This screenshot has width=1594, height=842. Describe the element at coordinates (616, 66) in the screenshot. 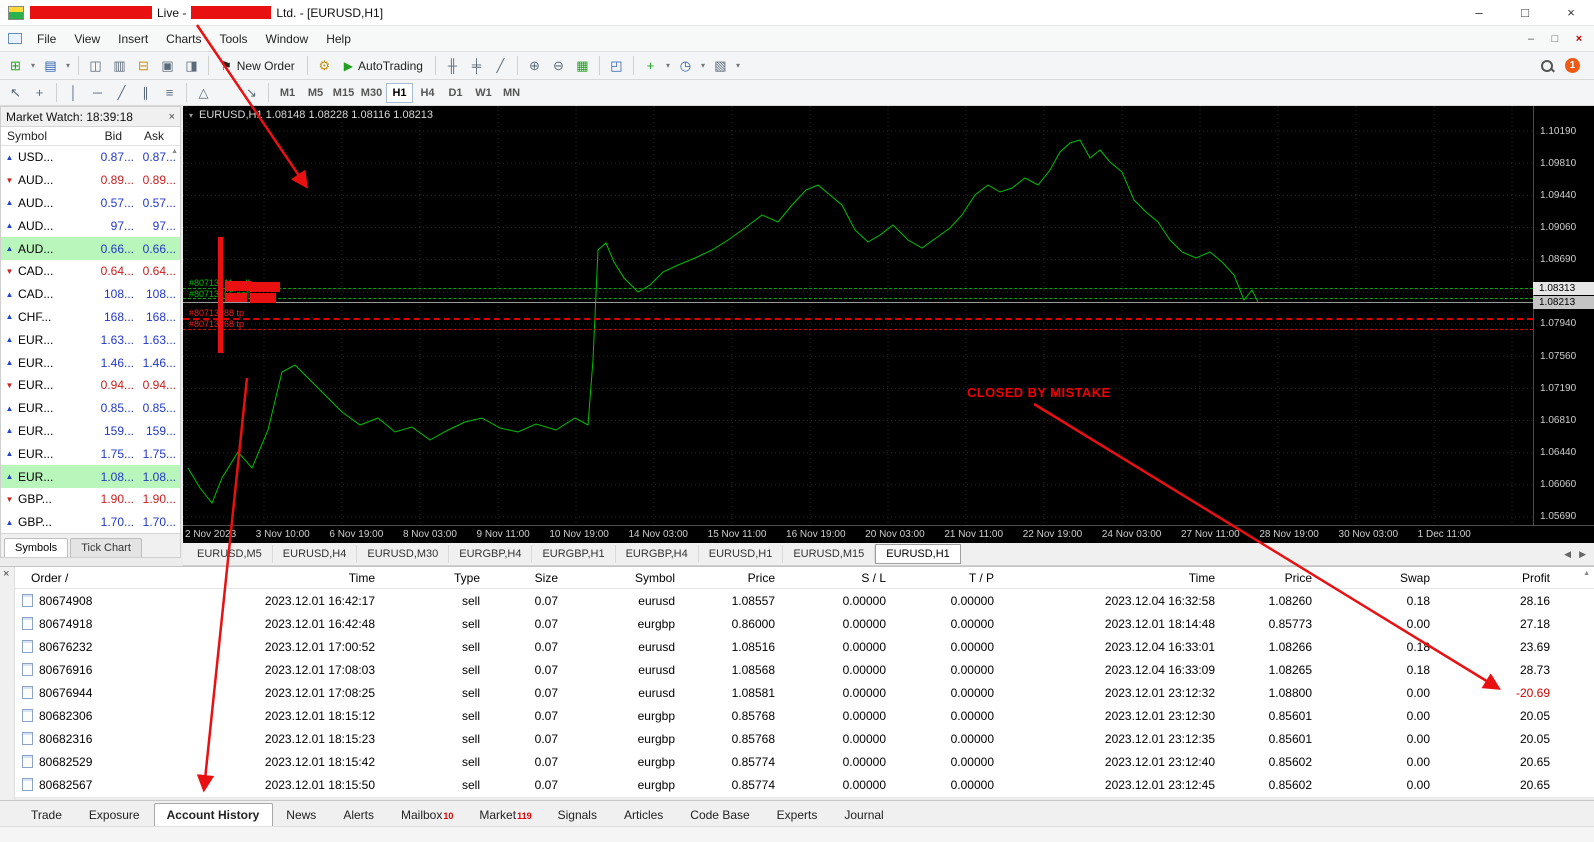

I see `tile-windows-button: ◰` at that location.